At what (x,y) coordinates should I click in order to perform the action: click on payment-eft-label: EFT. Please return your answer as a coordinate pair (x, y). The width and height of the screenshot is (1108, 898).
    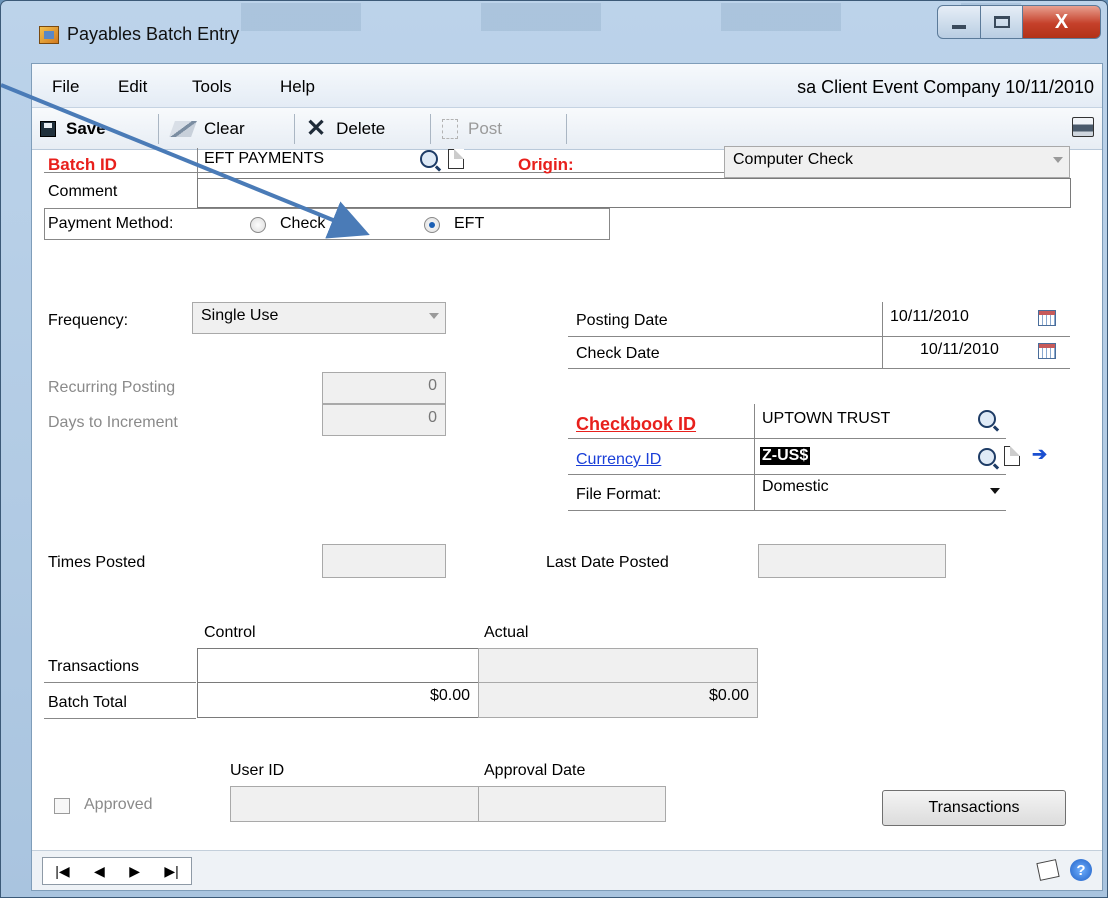
    Looking at the image, I should click on (469, 223).